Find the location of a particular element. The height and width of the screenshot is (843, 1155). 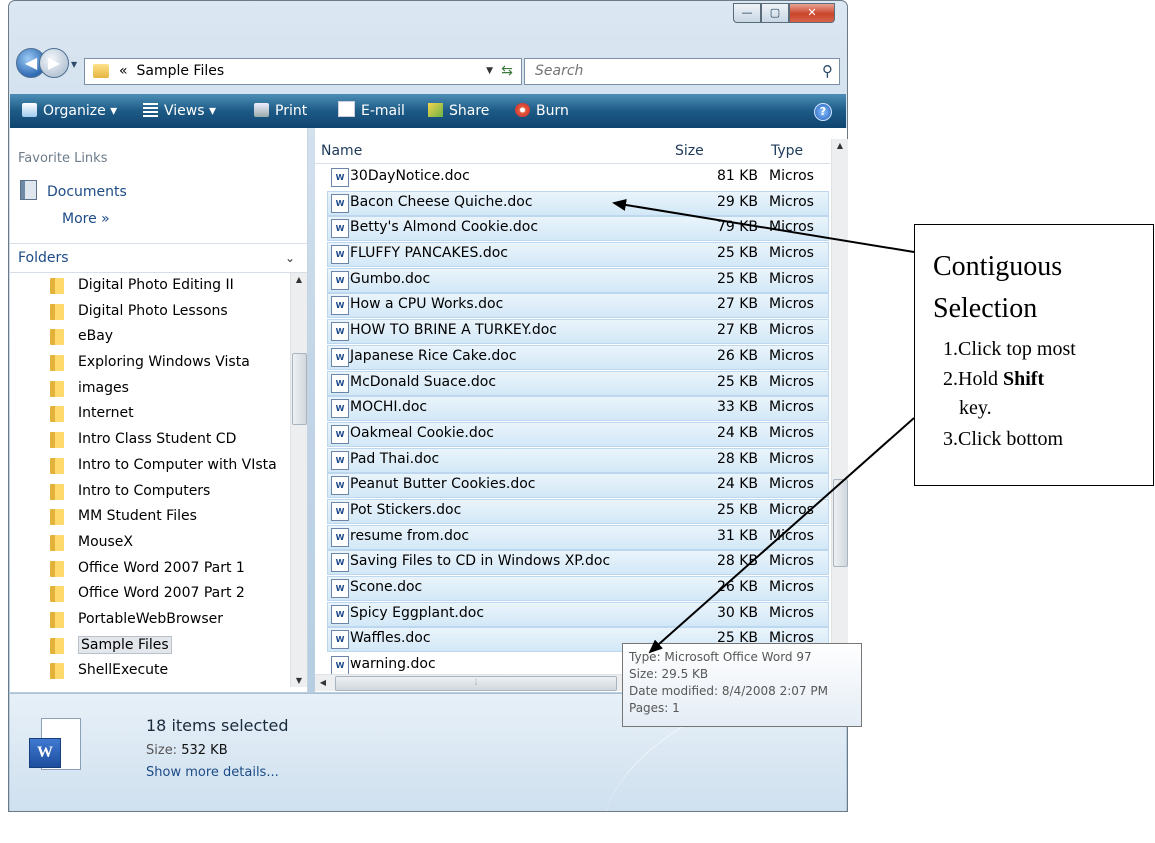

organize-button: Organize ▾ is located at coordinates (69, 111).